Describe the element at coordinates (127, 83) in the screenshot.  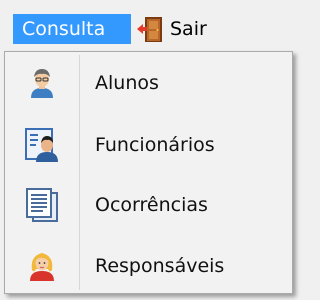
I see `menu-item-label: Alunos` at that location.